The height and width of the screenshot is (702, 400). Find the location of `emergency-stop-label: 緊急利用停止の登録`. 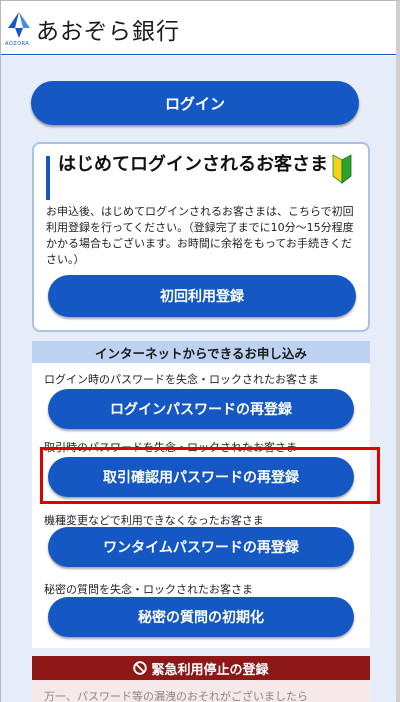

emergency-stop-label: 緊急利用停止の登録 is located at coordinates (210, 670).